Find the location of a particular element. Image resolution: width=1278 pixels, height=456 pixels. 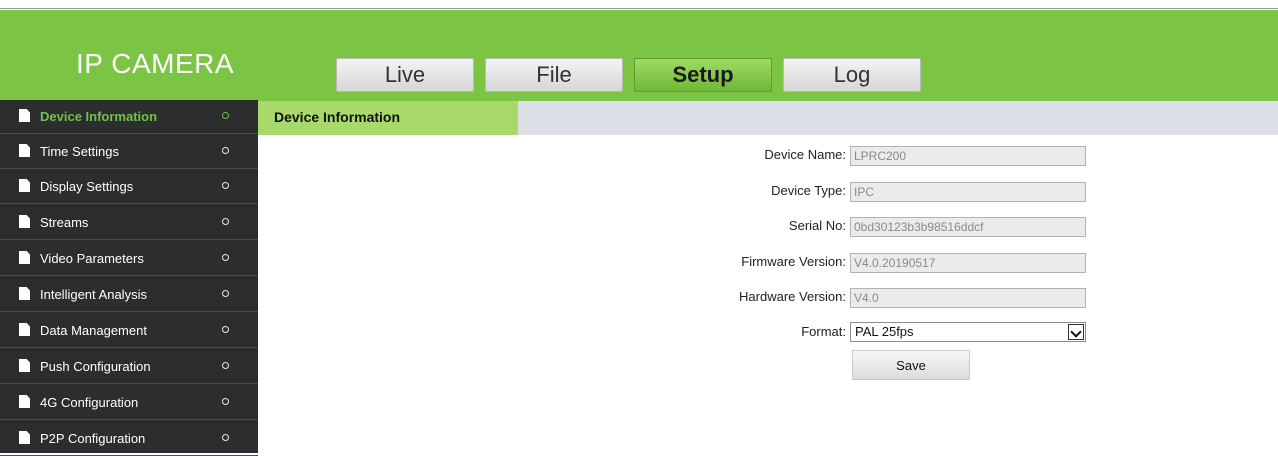

chevron-down-icon is located at coordinates (1076, 332).